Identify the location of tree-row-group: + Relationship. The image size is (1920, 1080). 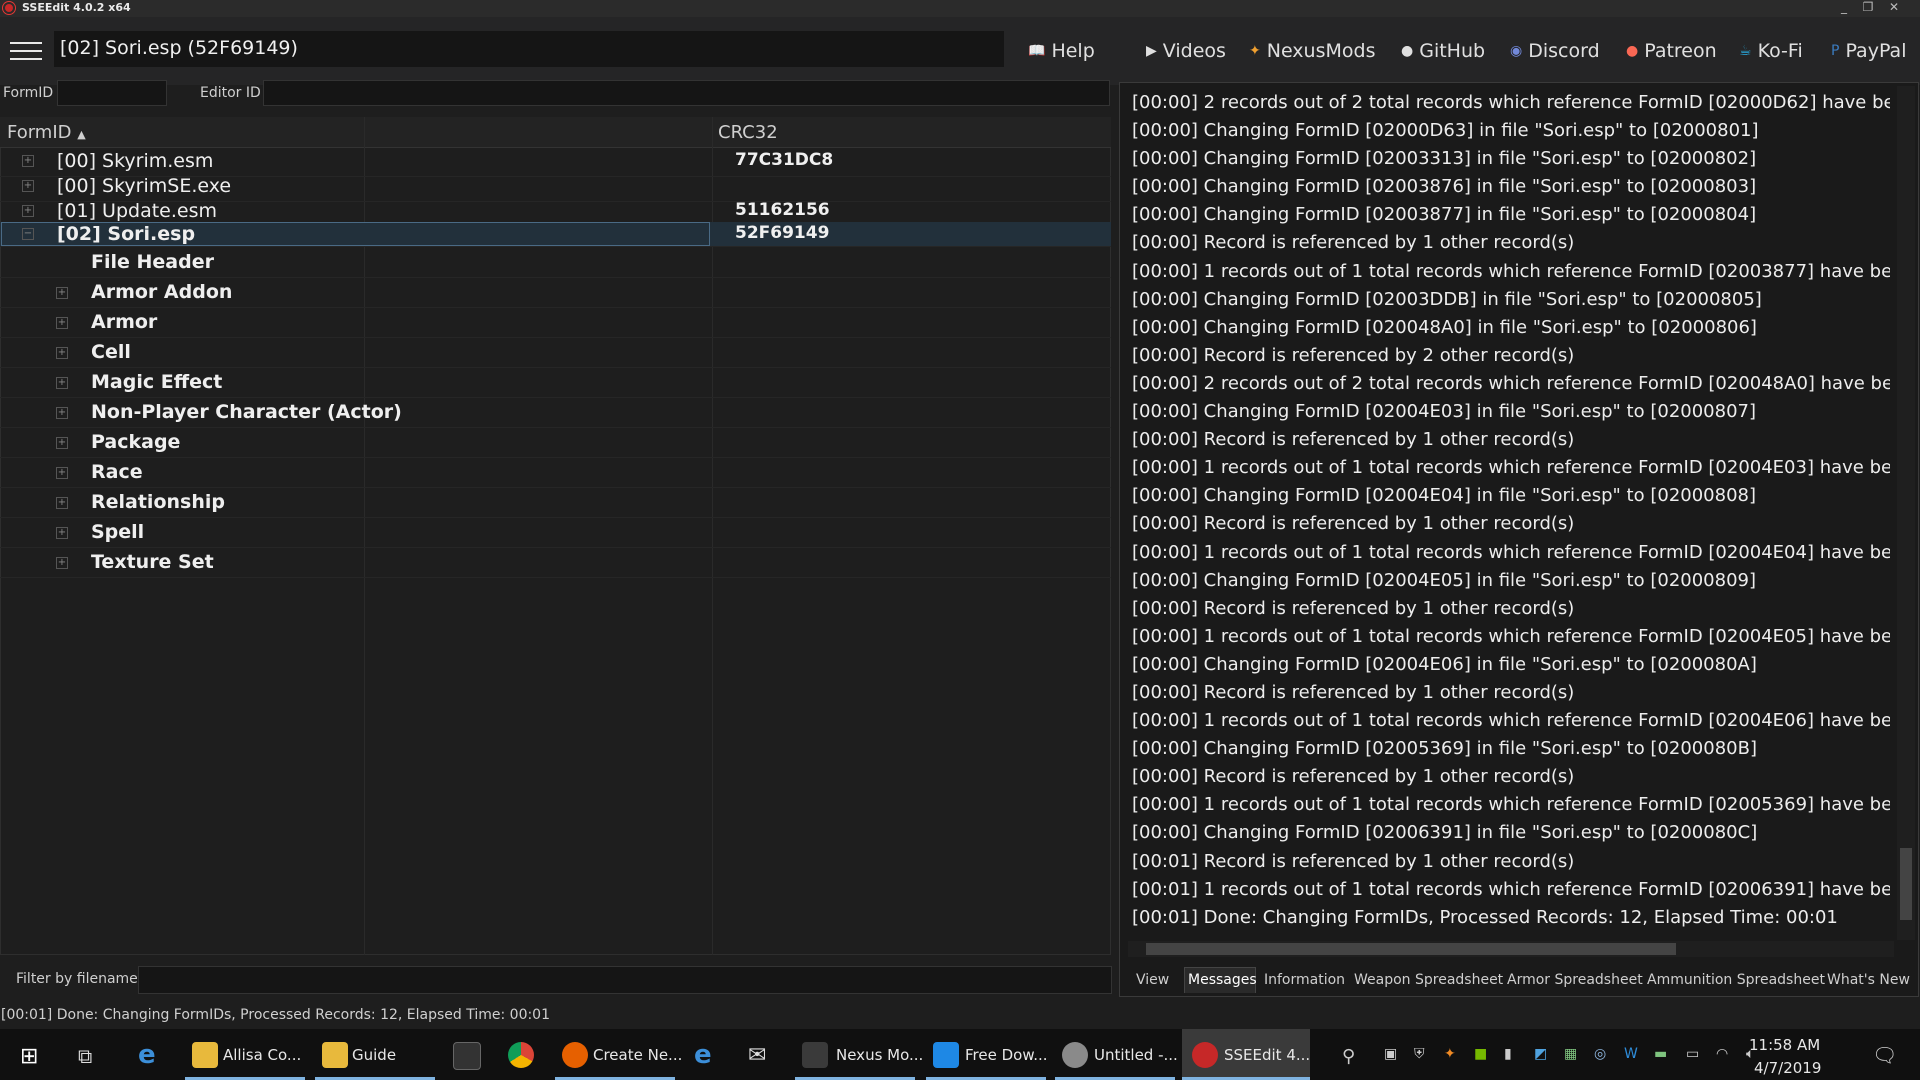
(555, 503).